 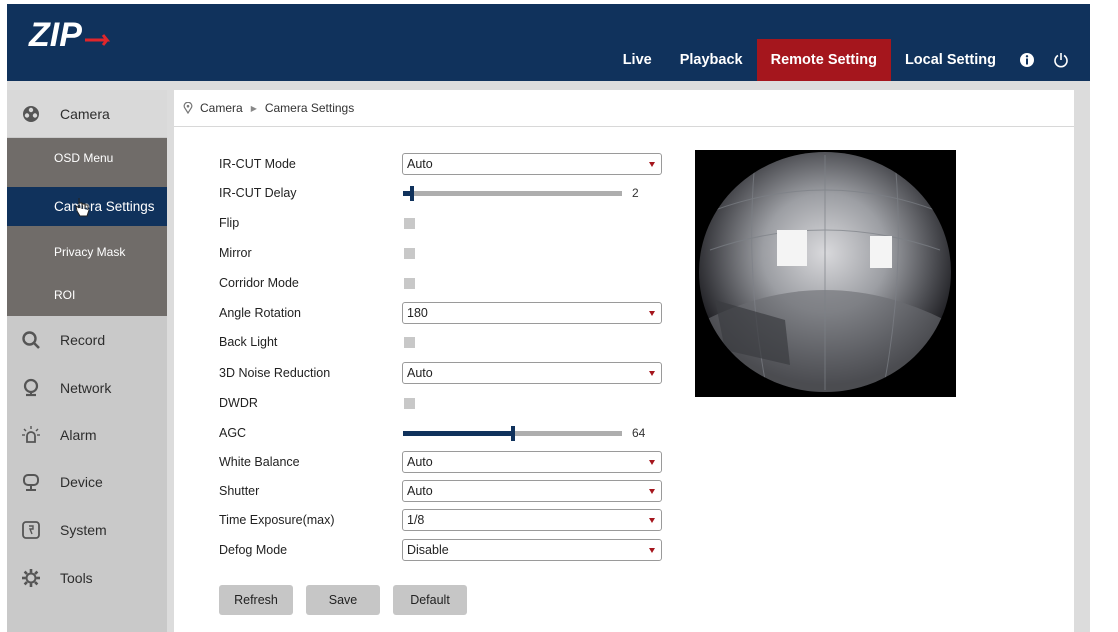 What do you see at coordinates (532, 491) in the screenshot?
I see `shutter-select: Auto` at bounding box center [532, 491].